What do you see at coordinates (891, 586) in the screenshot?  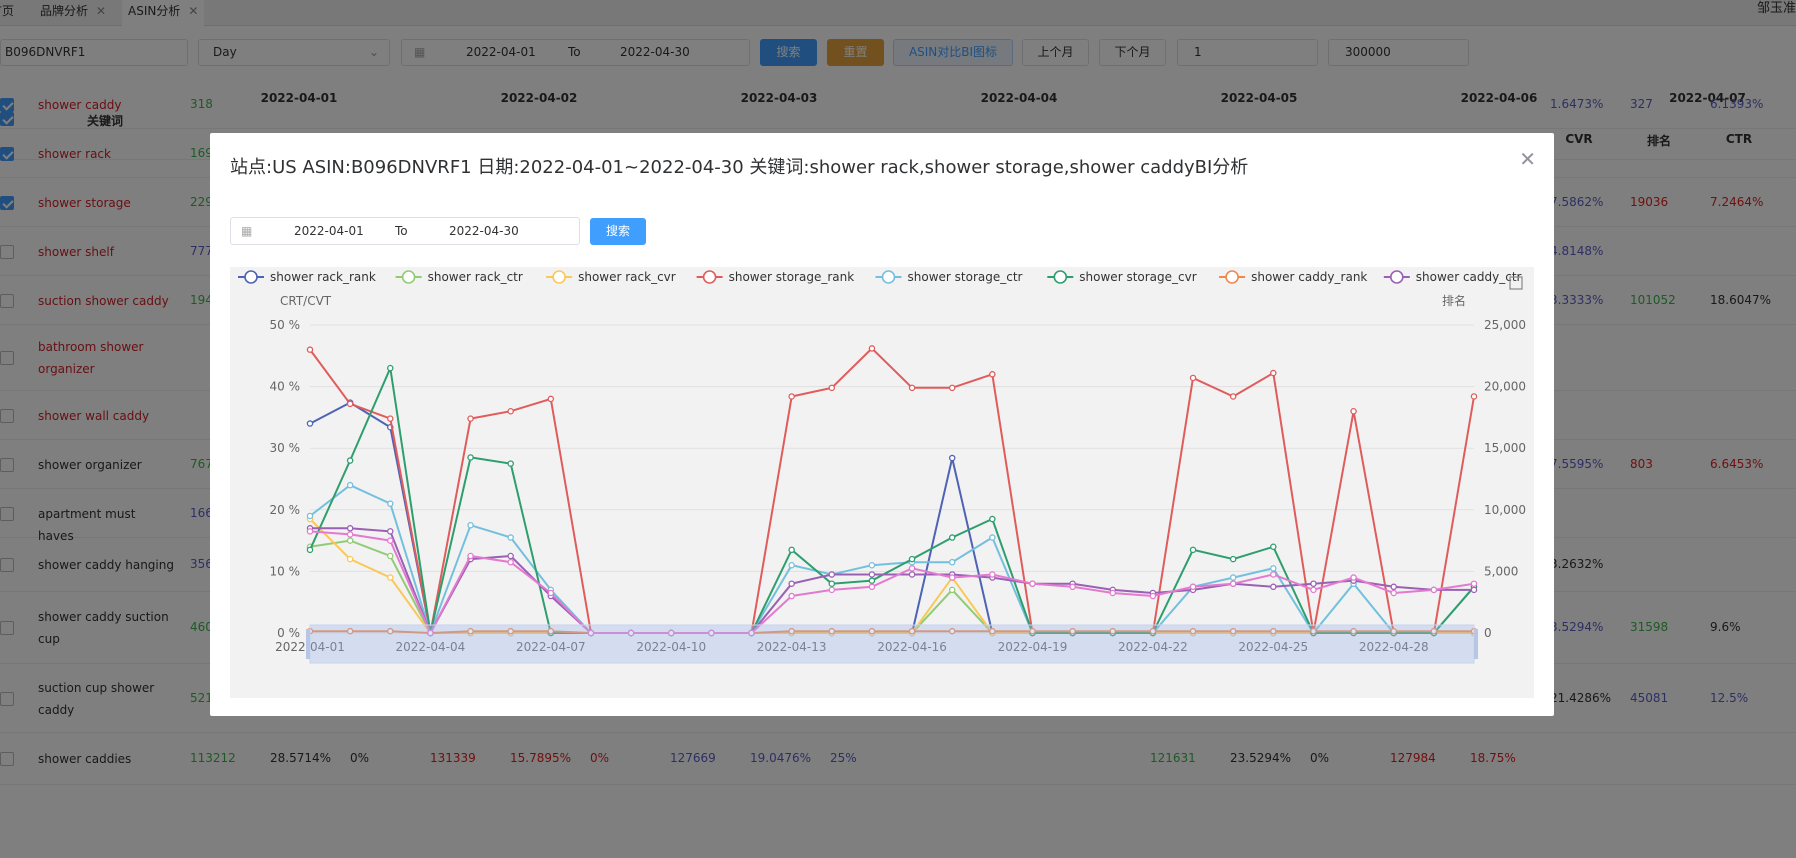 I see `series-line` at bounding box center [891, 586].